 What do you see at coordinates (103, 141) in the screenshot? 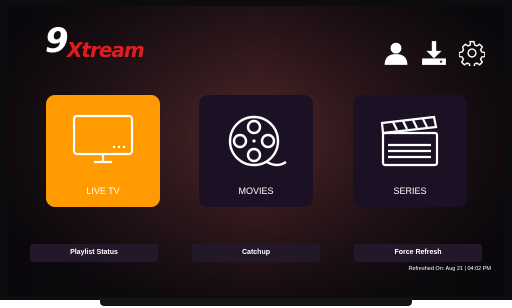
I see `tv-icon` at bounding box center [103, 141].